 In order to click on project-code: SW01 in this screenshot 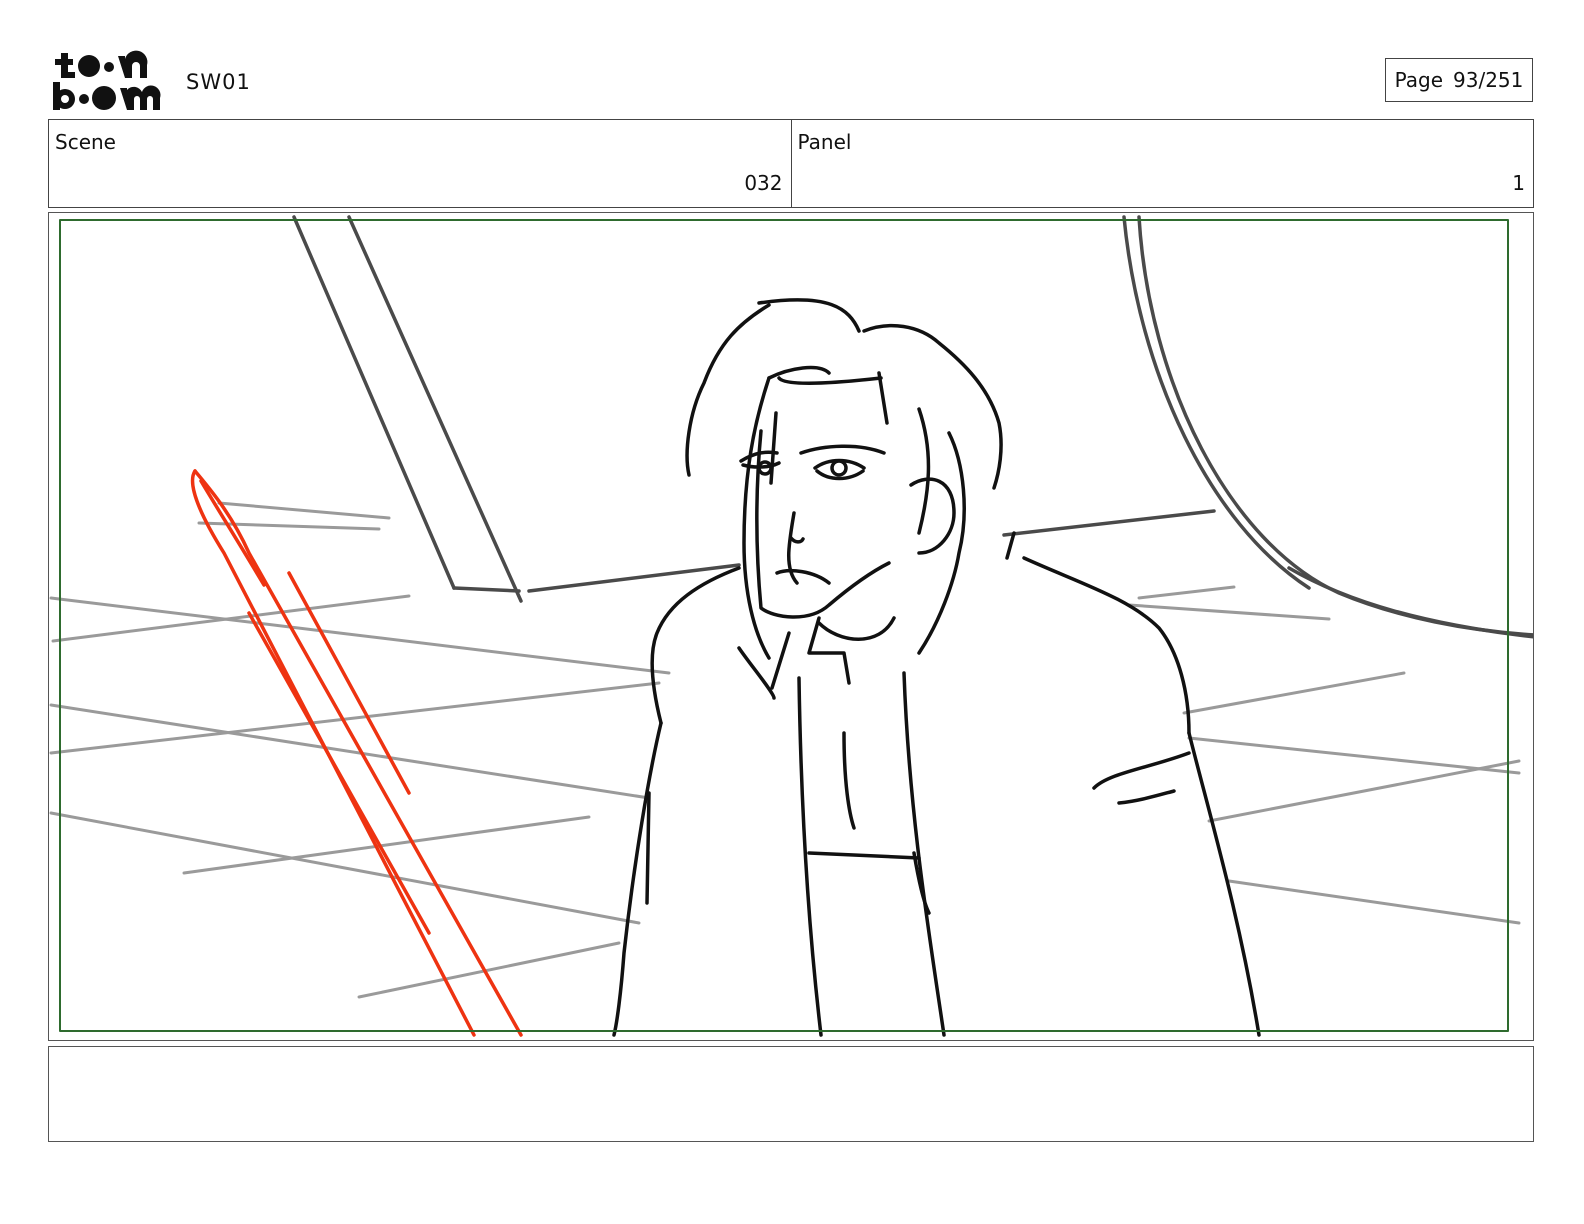, I will do `click(218, 82)`.